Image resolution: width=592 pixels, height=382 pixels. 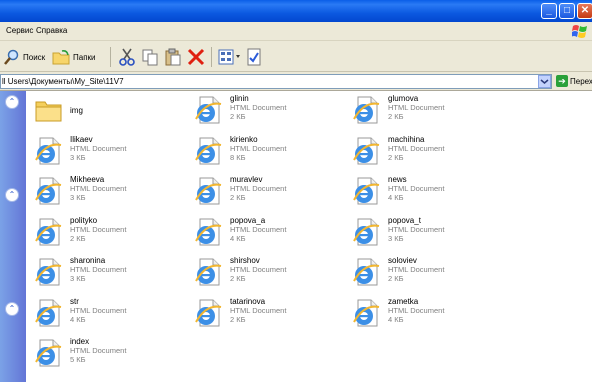 I want to click on file-item: muravlev HTML Document 2 КБ, so click(x=261, y=191).